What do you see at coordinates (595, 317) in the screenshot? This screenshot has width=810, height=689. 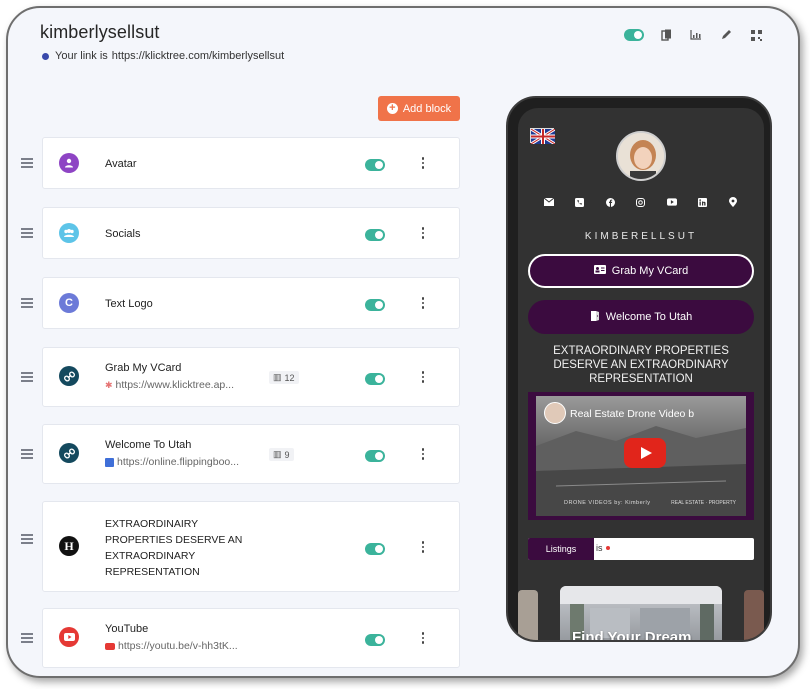 I see `door-icon` at bounding box center [595, 317].